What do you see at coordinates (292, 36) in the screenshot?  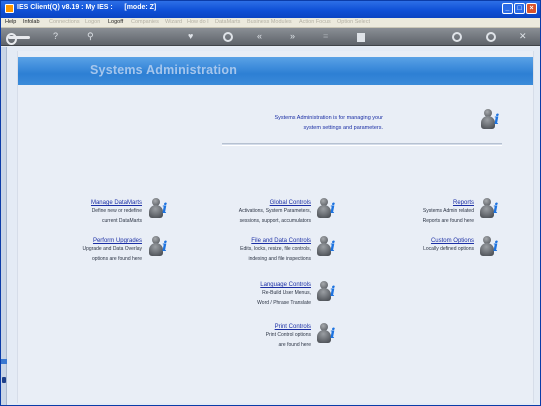 I see `forward-icon: »` at bounding box center [292, 36].